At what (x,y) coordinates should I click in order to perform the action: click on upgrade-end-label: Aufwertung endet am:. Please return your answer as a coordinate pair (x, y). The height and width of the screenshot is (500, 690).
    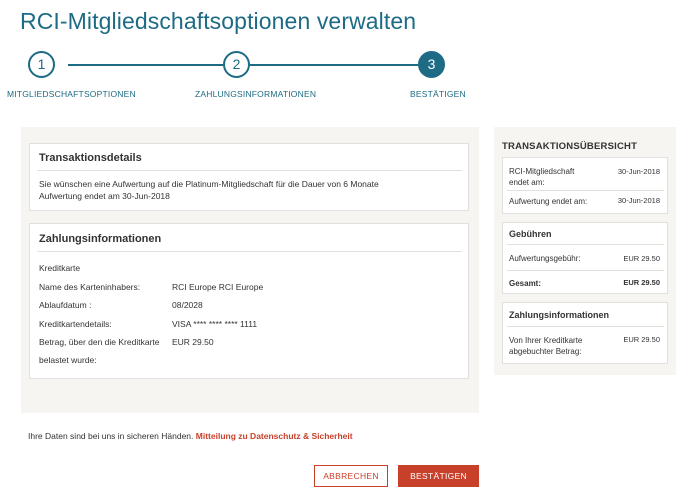
    Looking at the image, I should click on (548, 201).